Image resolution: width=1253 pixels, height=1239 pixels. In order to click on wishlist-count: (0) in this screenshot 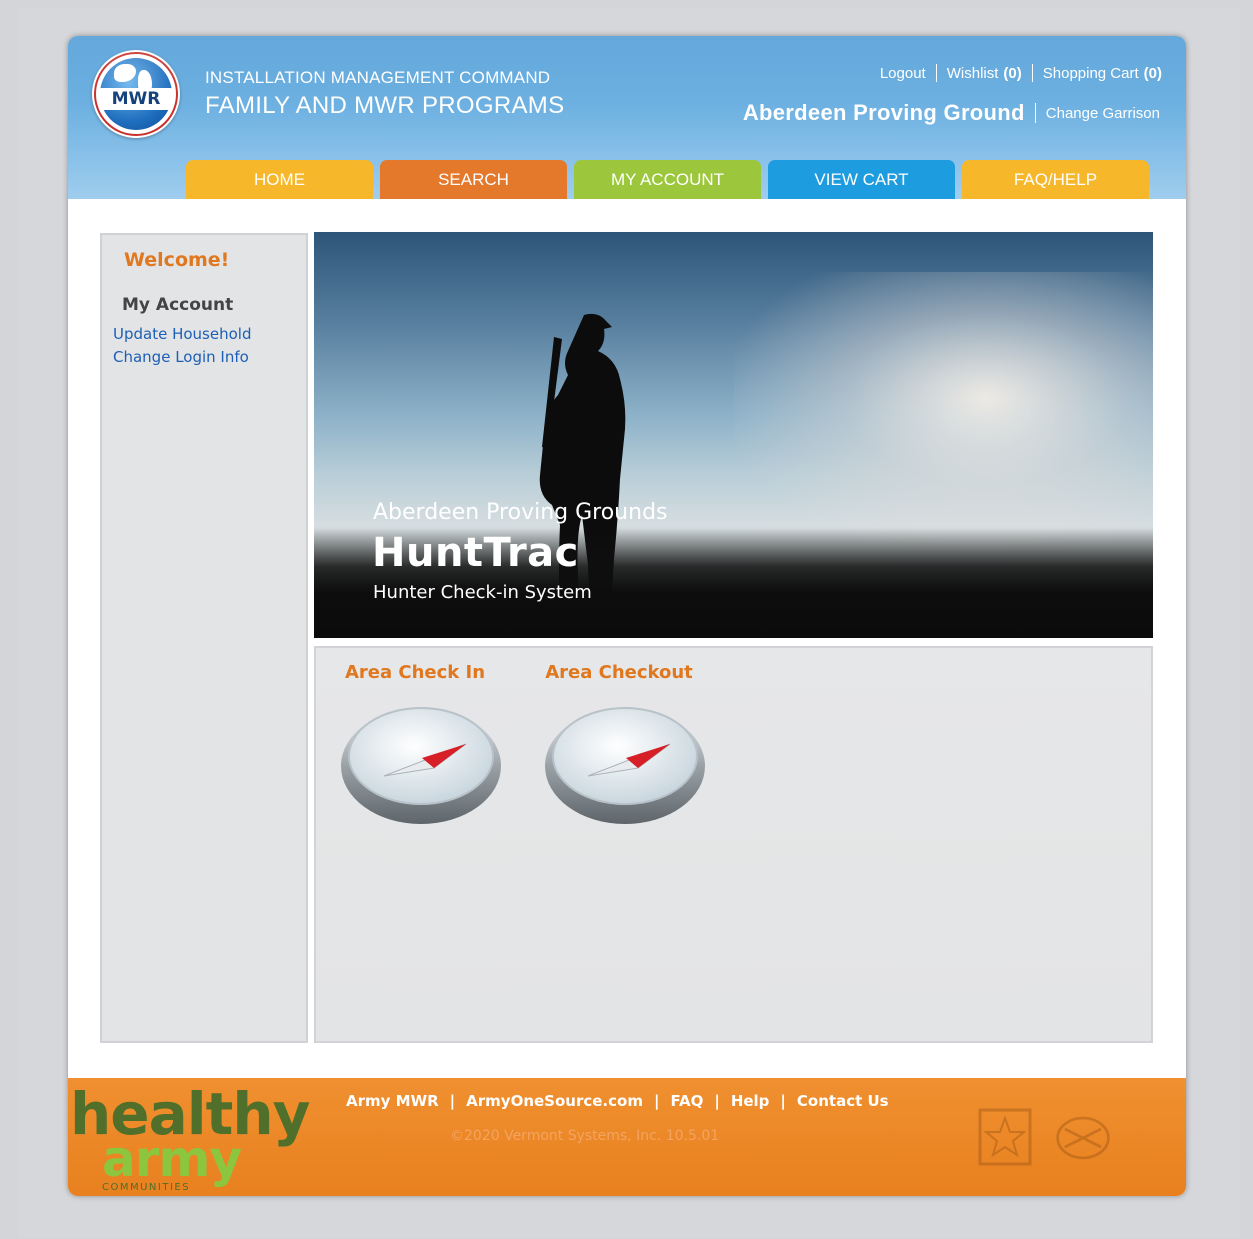, I will do `click(1012, 73)`.